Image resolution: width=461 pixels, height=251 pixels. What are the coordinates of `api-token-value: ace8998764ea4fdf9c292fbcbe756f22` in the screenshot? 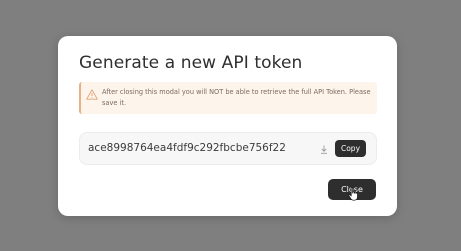 It's located at (187, 148).